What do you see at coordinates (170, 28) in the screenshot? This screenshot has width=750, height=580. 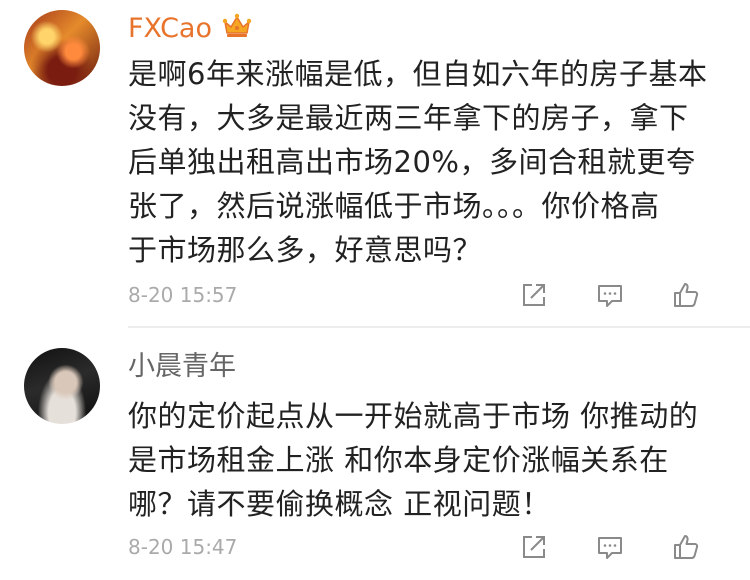 I see `username-text: FXCao` at bounding box center [170, 28].